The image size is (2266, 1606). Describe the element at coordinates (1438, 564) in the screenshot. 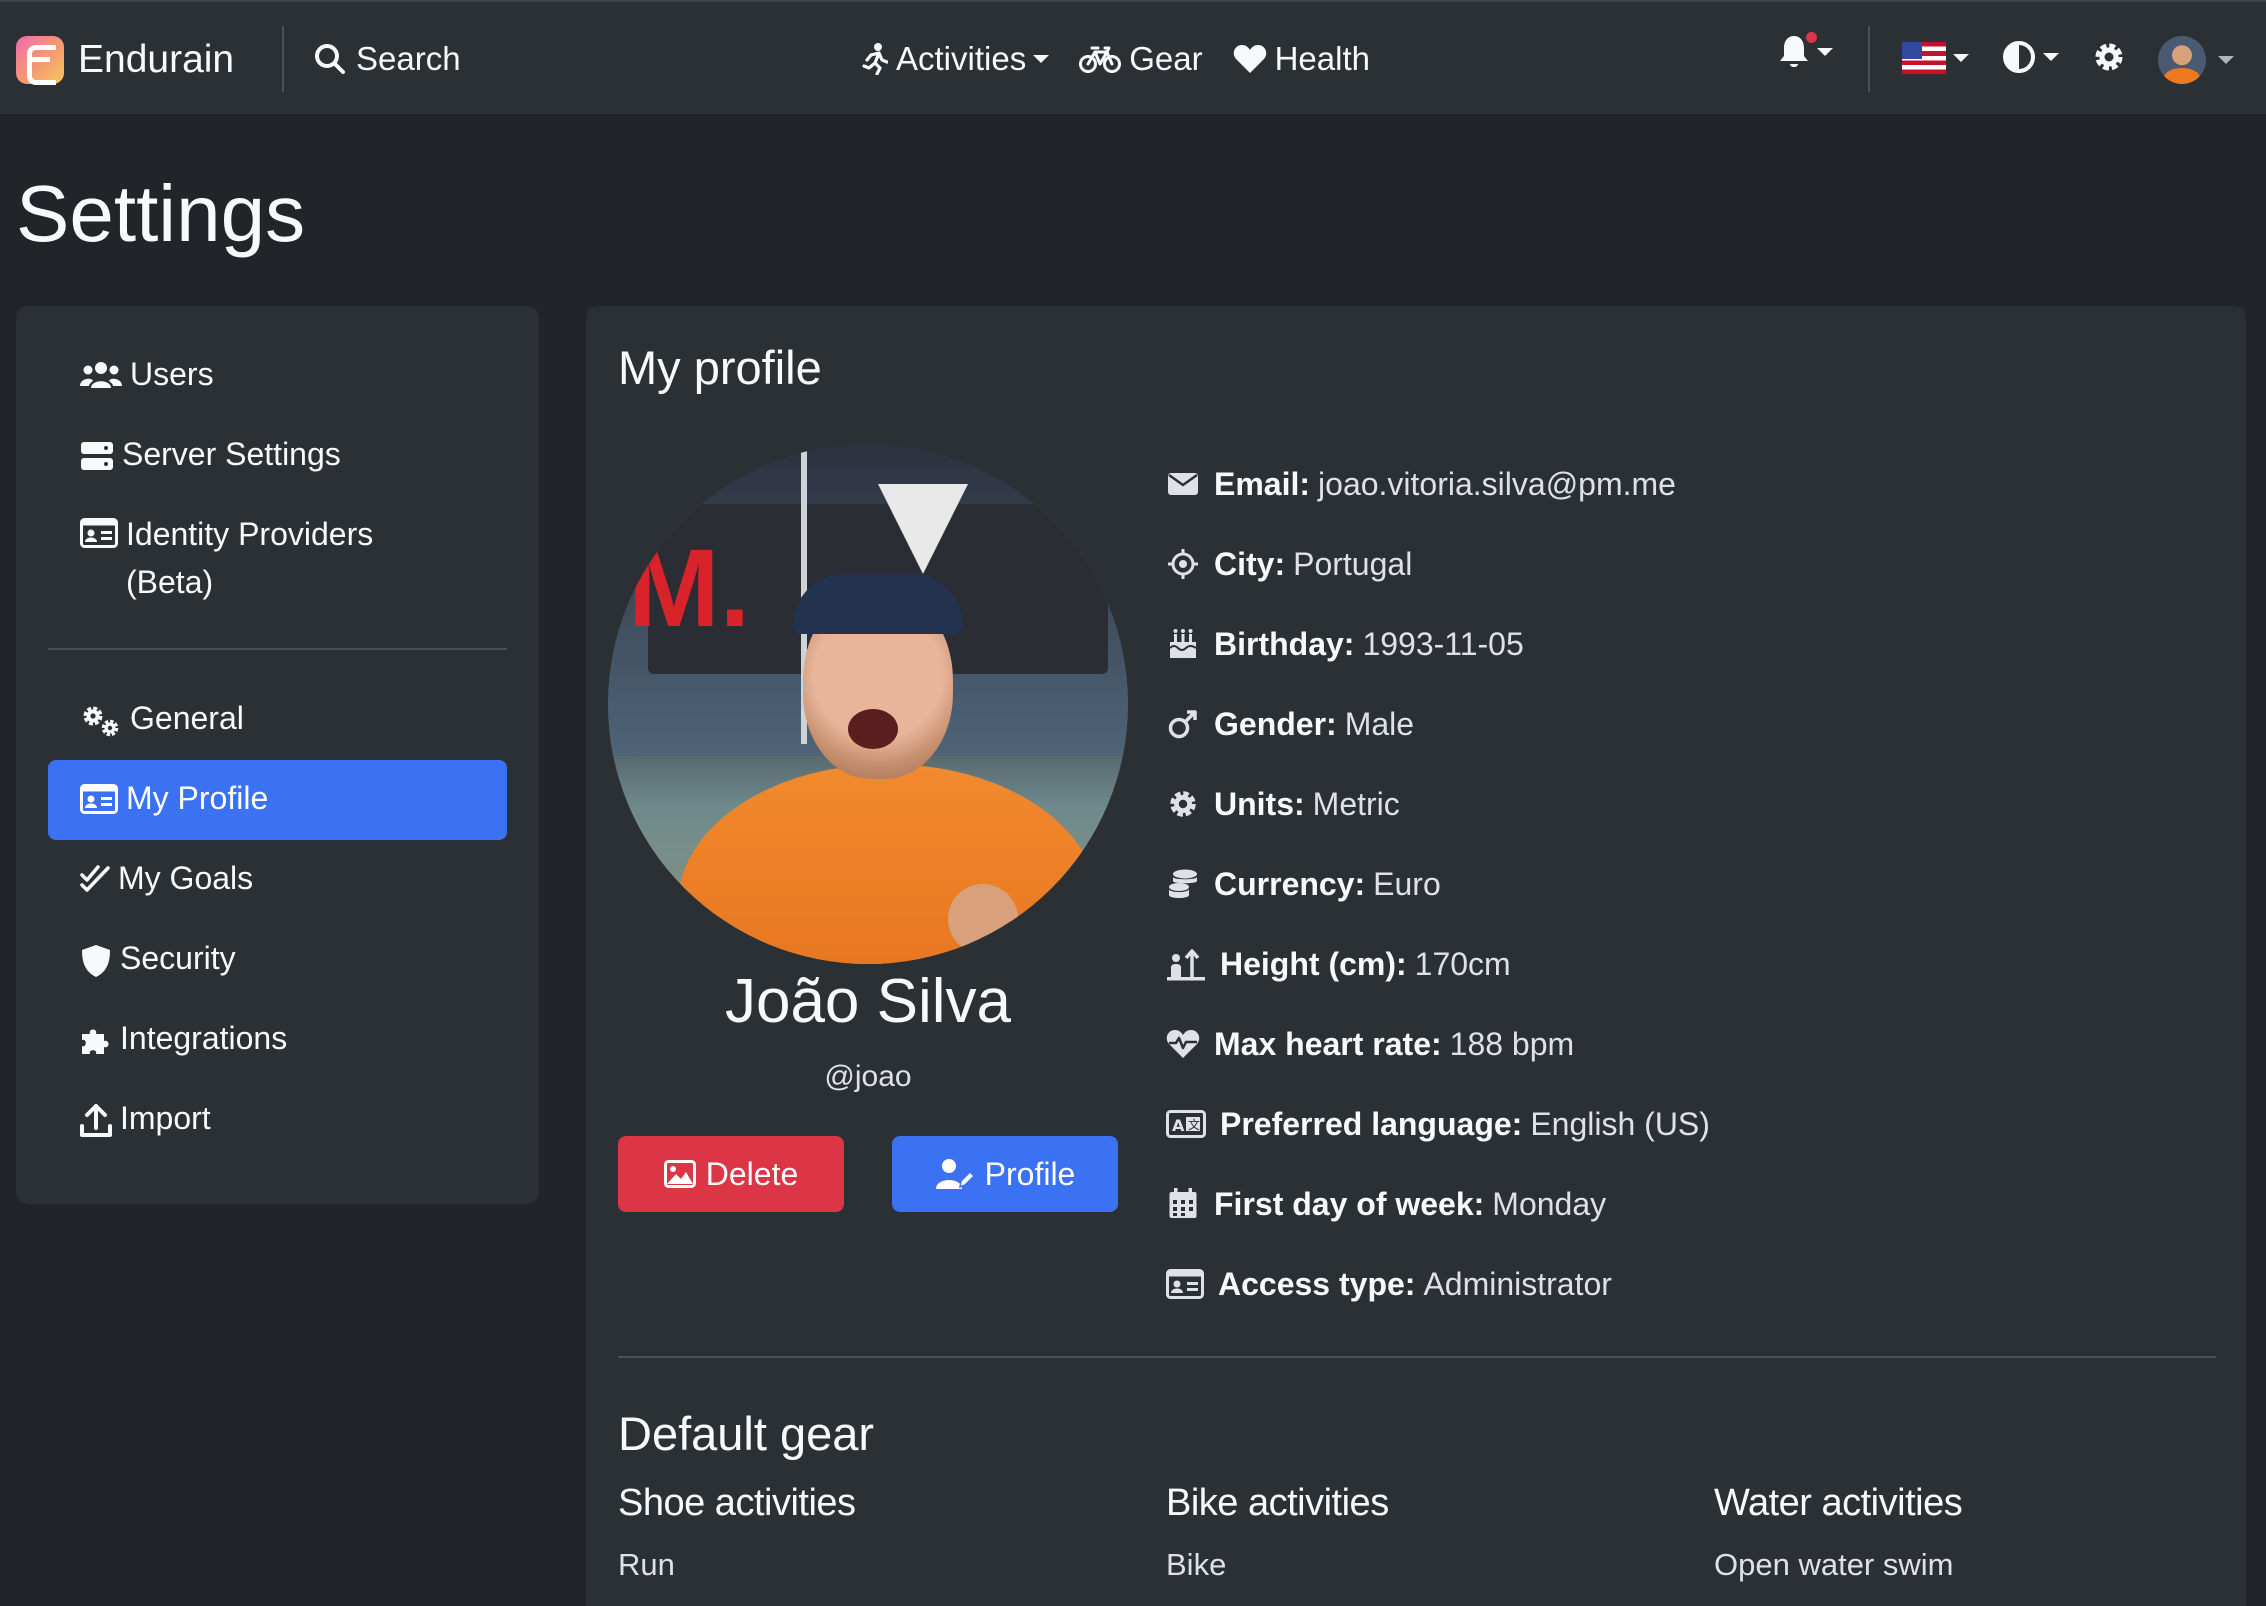

I see `city-row: City: Portugal` at that location.